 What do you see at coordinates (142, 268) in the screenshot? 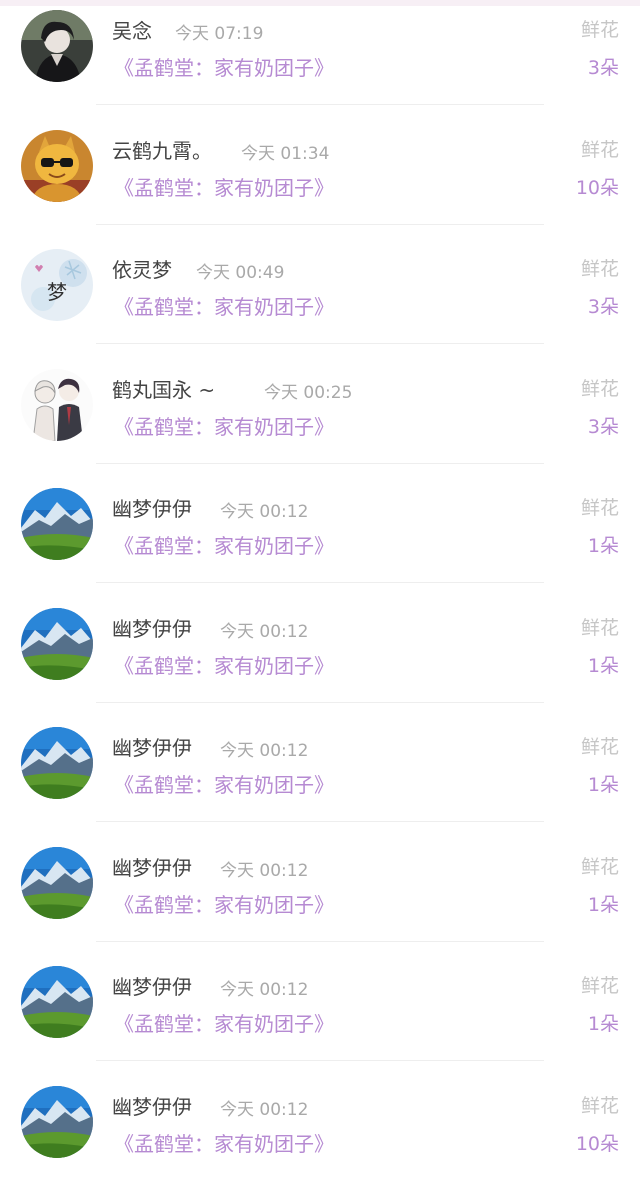
I see `username: 依灵梦` at bounding box center [142, 268].